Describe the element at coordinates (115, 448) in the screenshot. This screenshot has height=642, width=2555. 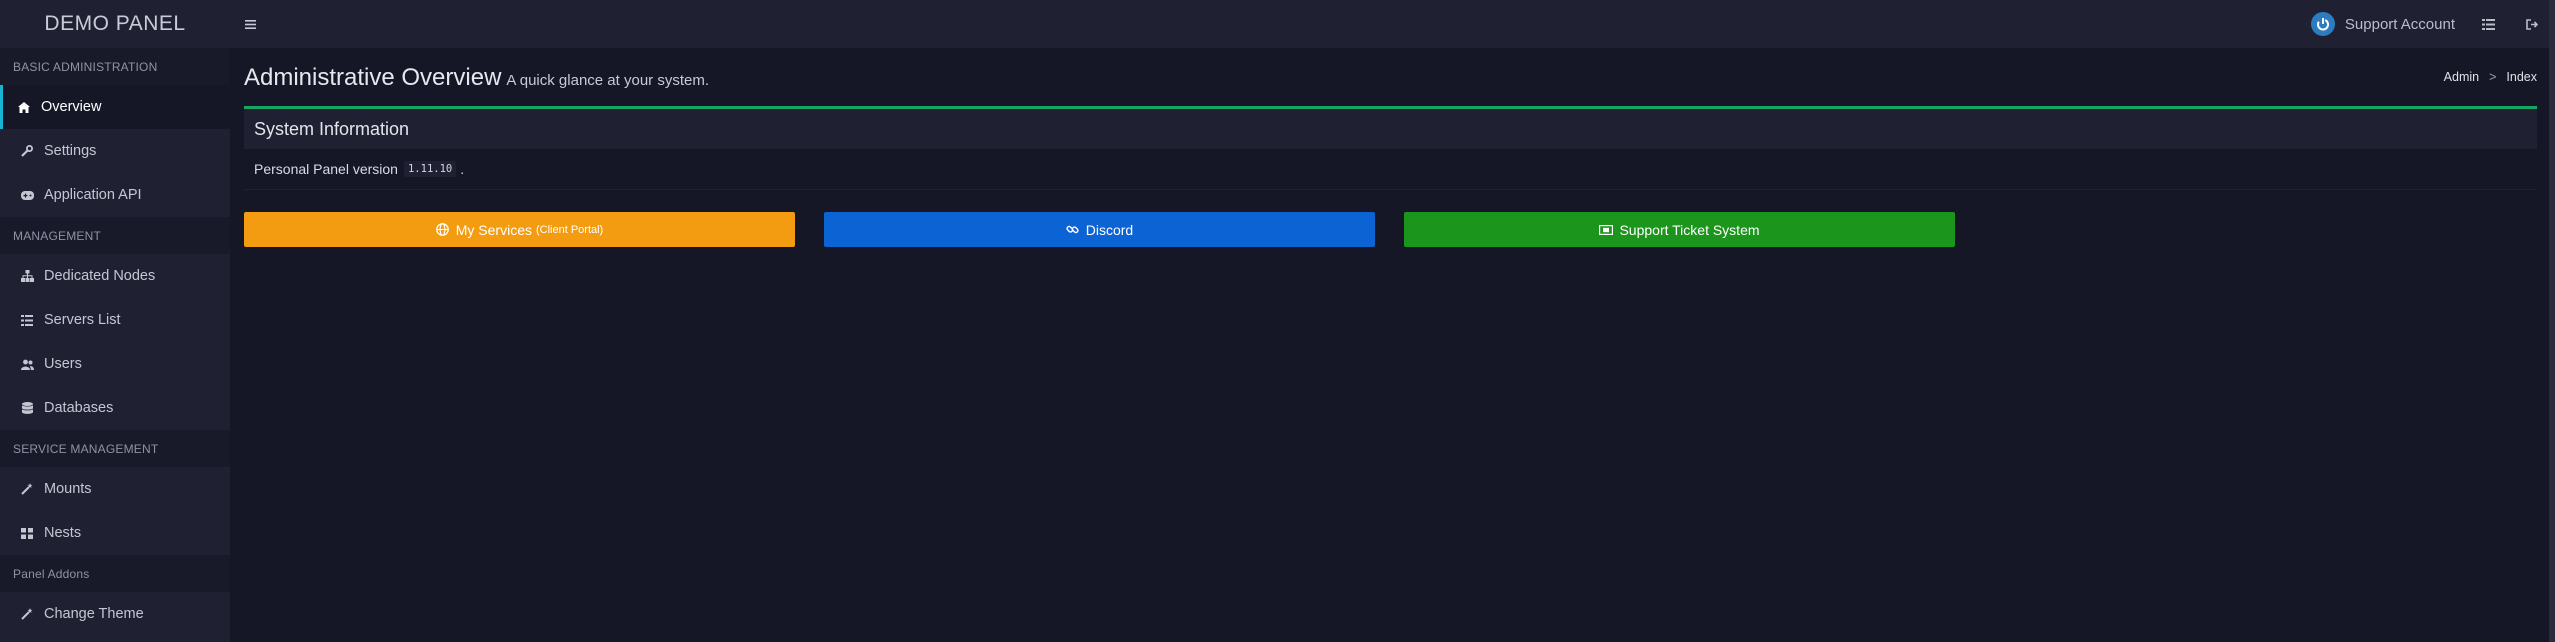
I see `sidebar-header-service-management: SERVICE MANAGEMENT` at that location.